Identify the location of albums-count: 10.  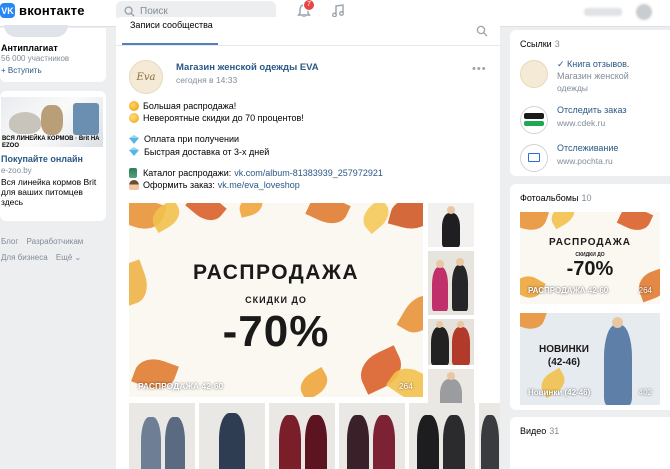
(586, 198).